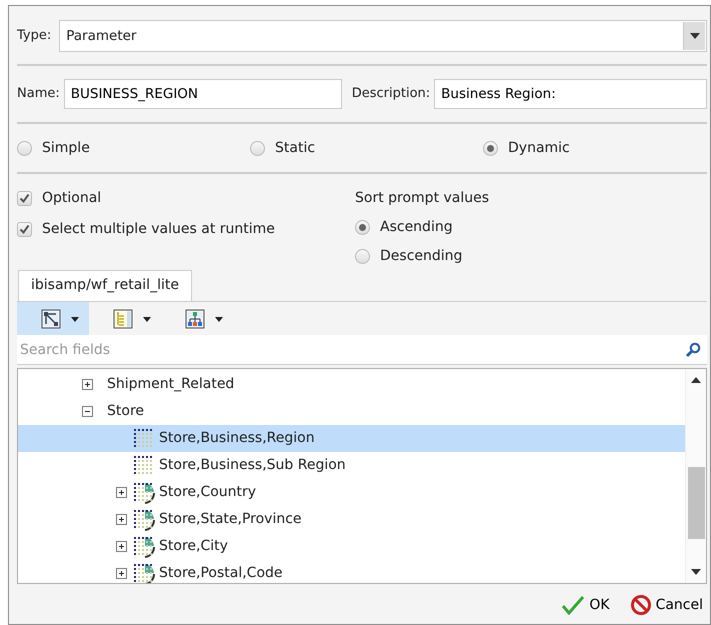 The image size is (711, 625). What do you see at coordinates (696, 380) in the screenshot?
I see `scroll-up-icon` at bounding box center [696, 380].